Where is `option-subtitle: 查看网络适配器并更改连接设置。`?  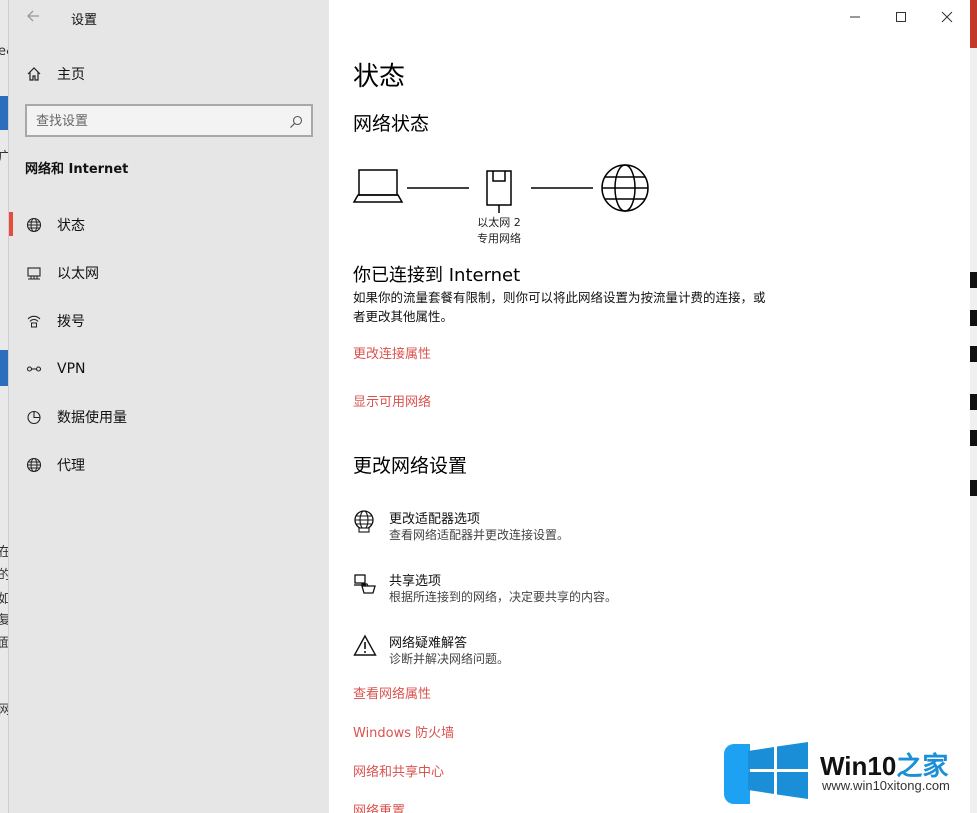
option-subtitle: 查看网络适配器并更改连接设置。 is located at coordinates (479, 535).